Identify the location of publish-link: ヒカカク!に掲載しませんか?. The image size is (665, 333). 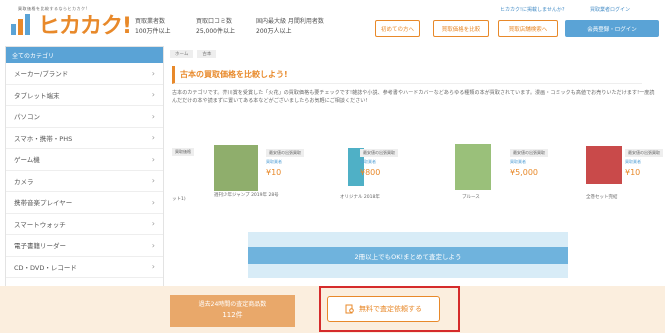
(532, 9).